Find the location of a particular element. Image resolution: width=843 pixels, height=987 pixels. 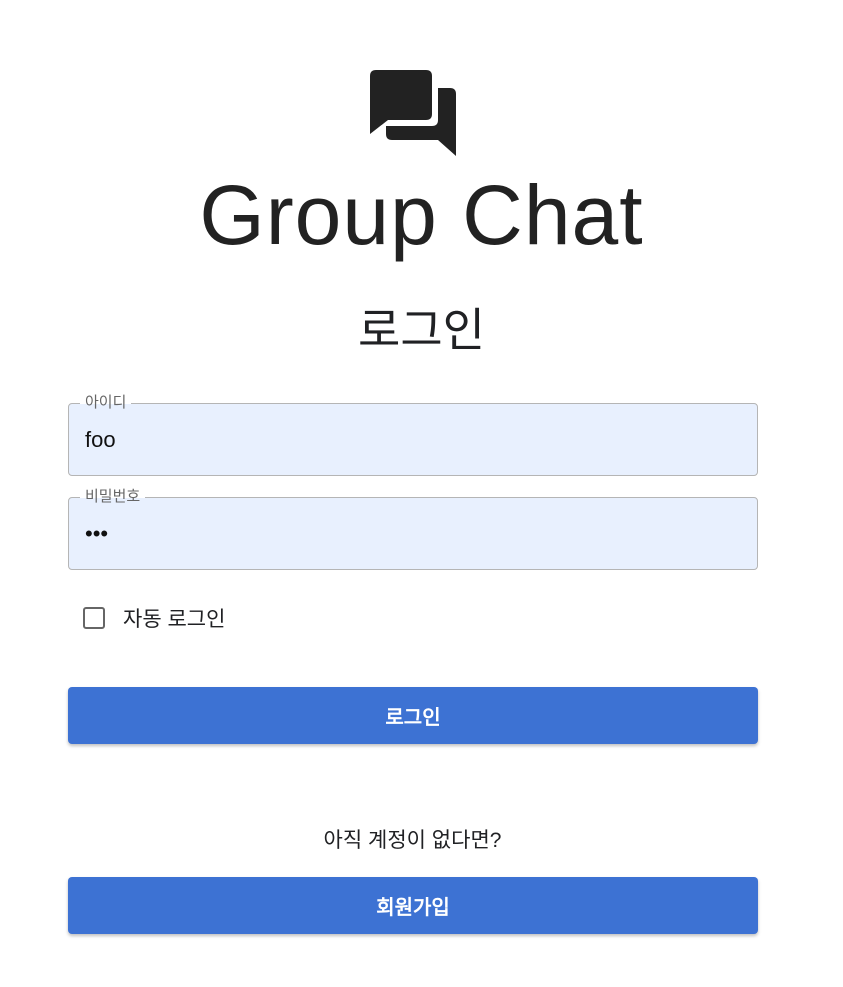

password-label: 비밀번호 is located at coordinates (113, 497).